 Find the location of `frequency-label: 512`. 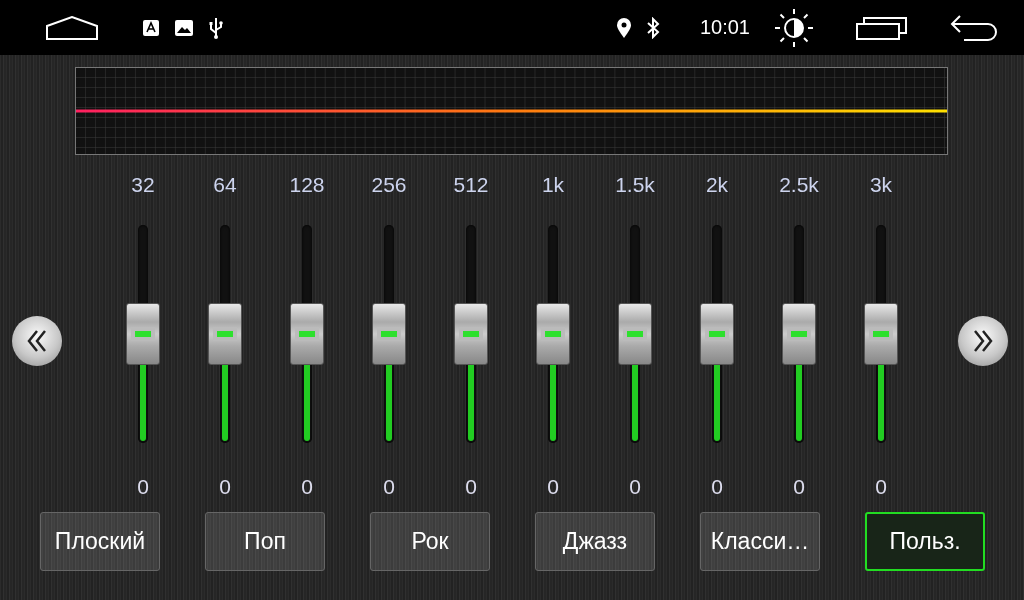

frequency-label: 512 is located at coordinates (471, 185).